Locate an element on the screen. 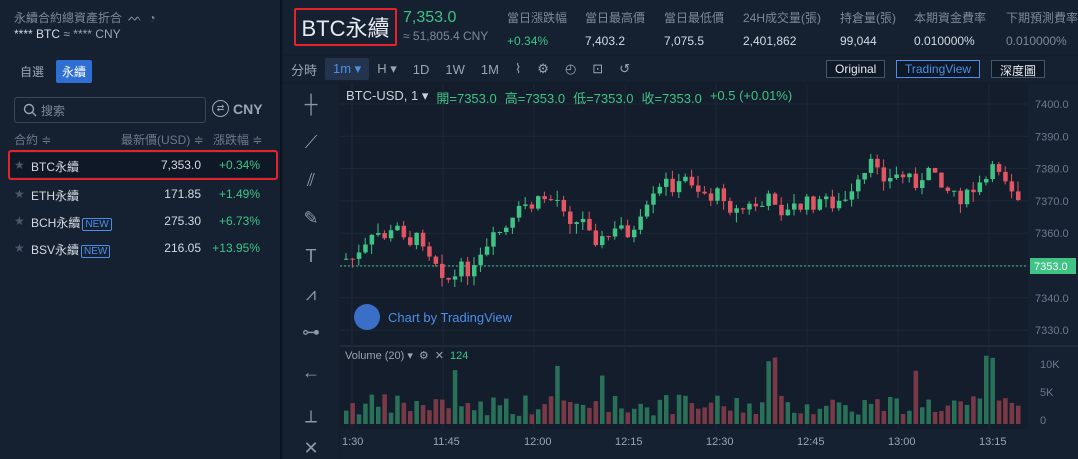  refresh-icon: ◔ is located at coordinates (151, 18).